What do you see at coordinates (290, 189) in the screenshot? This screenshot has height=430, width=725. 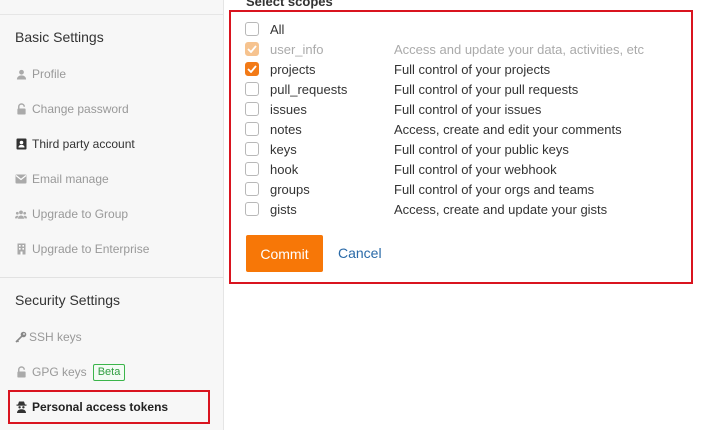 I see `scope-name: groups` at bounding box center [290, 189].